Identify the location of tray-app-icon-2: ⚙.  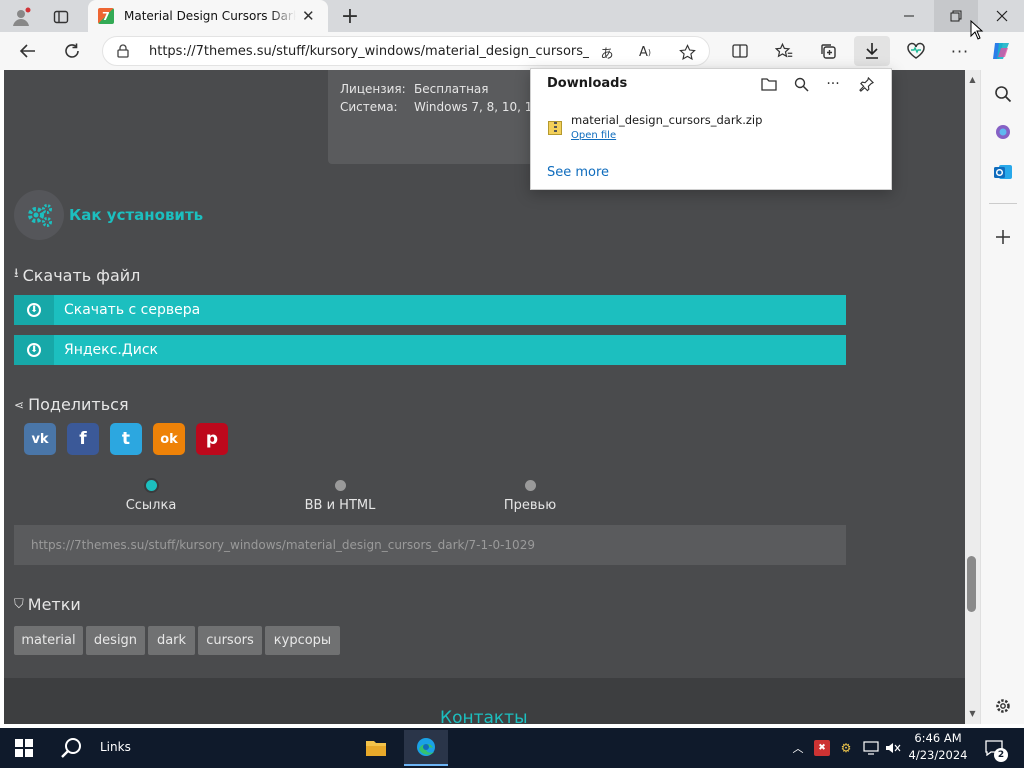
(846, 748).